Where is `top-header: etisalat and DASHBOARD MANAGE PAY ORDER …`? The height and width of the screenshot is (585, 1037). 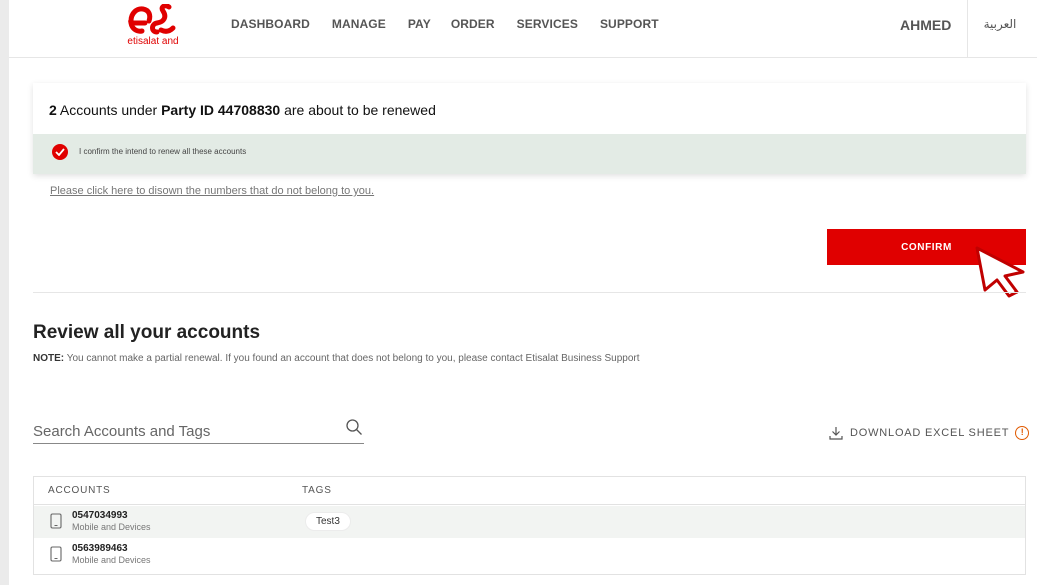 top-header: etisalat and DASHBOARD MANAGE PAY ORDER … is located at coordinates (523, 29).